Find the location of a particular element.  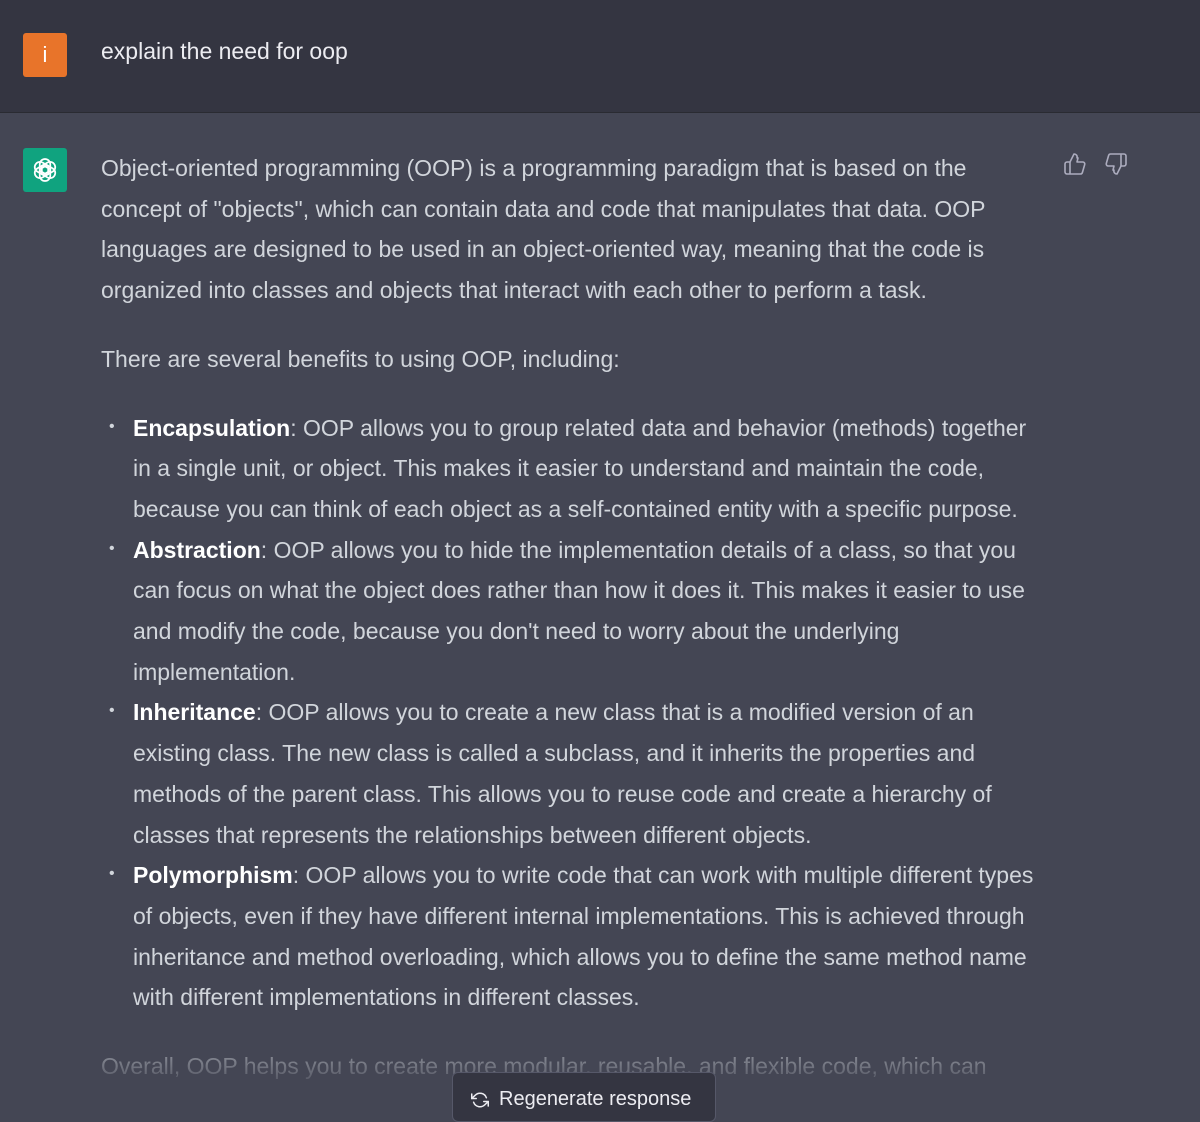

refresh-icon is located at coordinates (480, 1100).